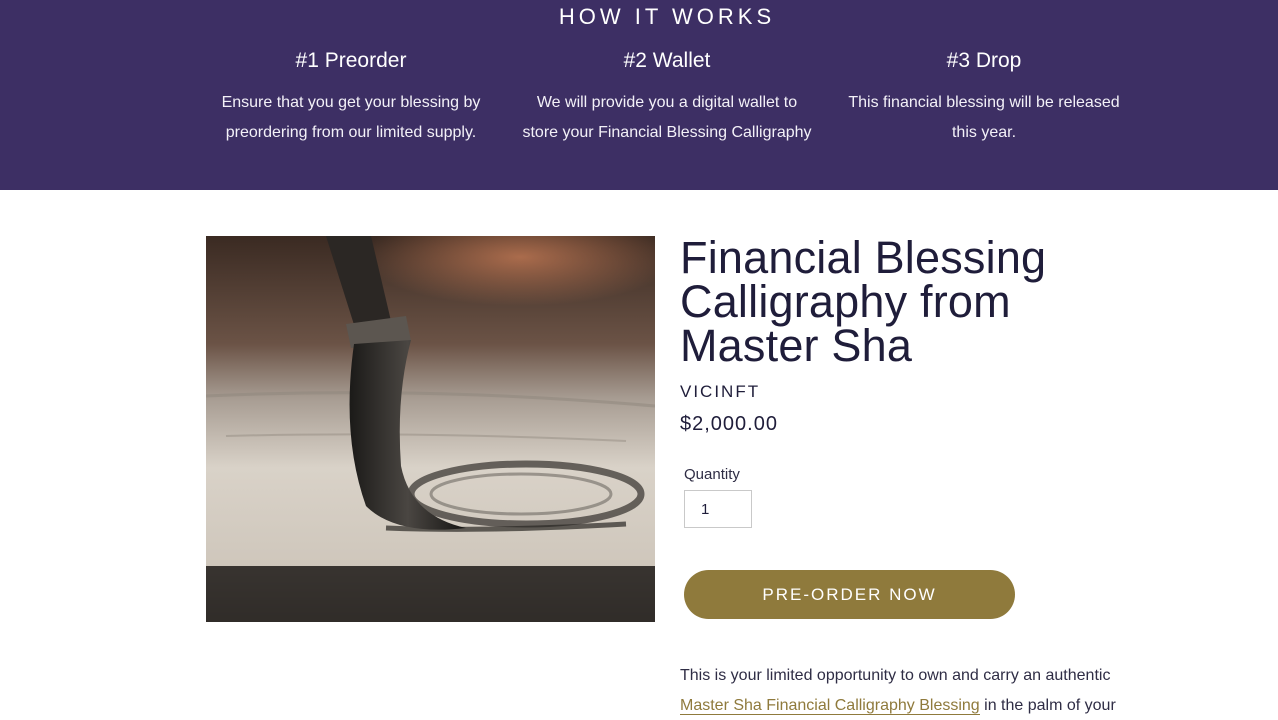 The image size is (1278, 720). What do you see at coordinates (720, 391) in the screenshot?
I see `product-vendor: VICINFT` at bounding box center [720, 391].